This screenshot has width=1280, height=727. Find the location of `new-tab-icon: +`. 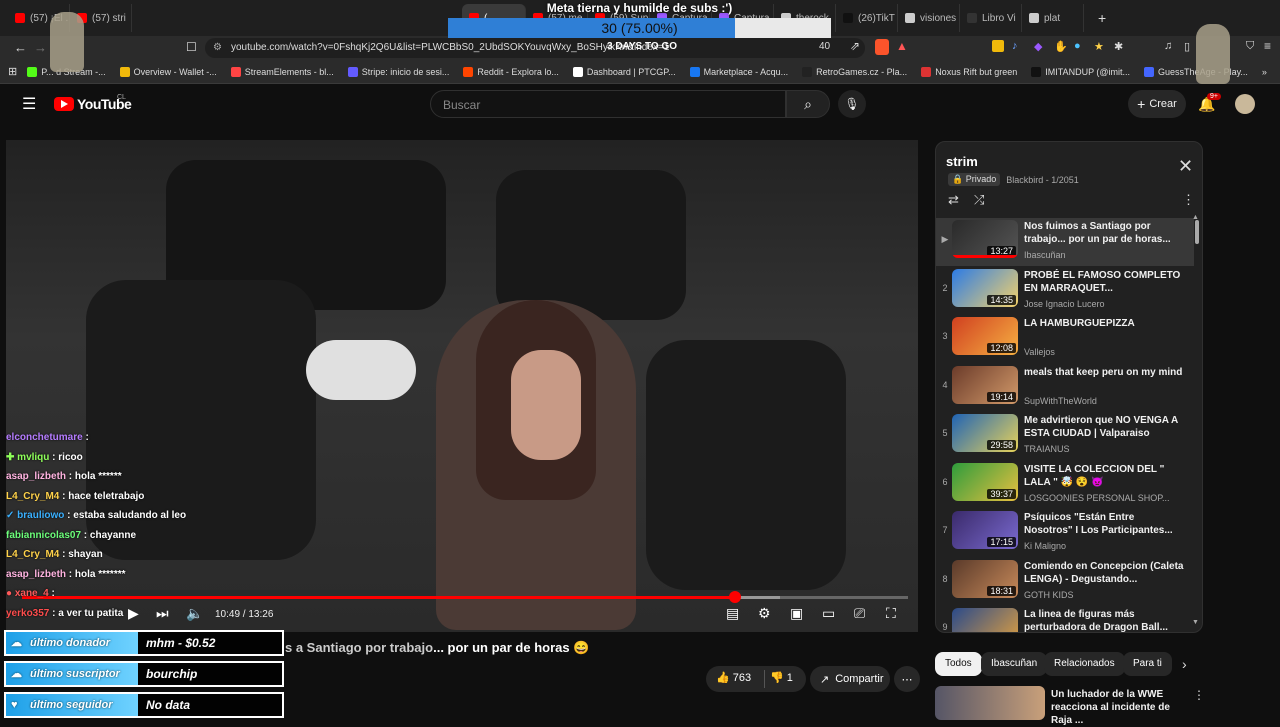

new-tab-icon: + is located at coordinates (1102, 18).